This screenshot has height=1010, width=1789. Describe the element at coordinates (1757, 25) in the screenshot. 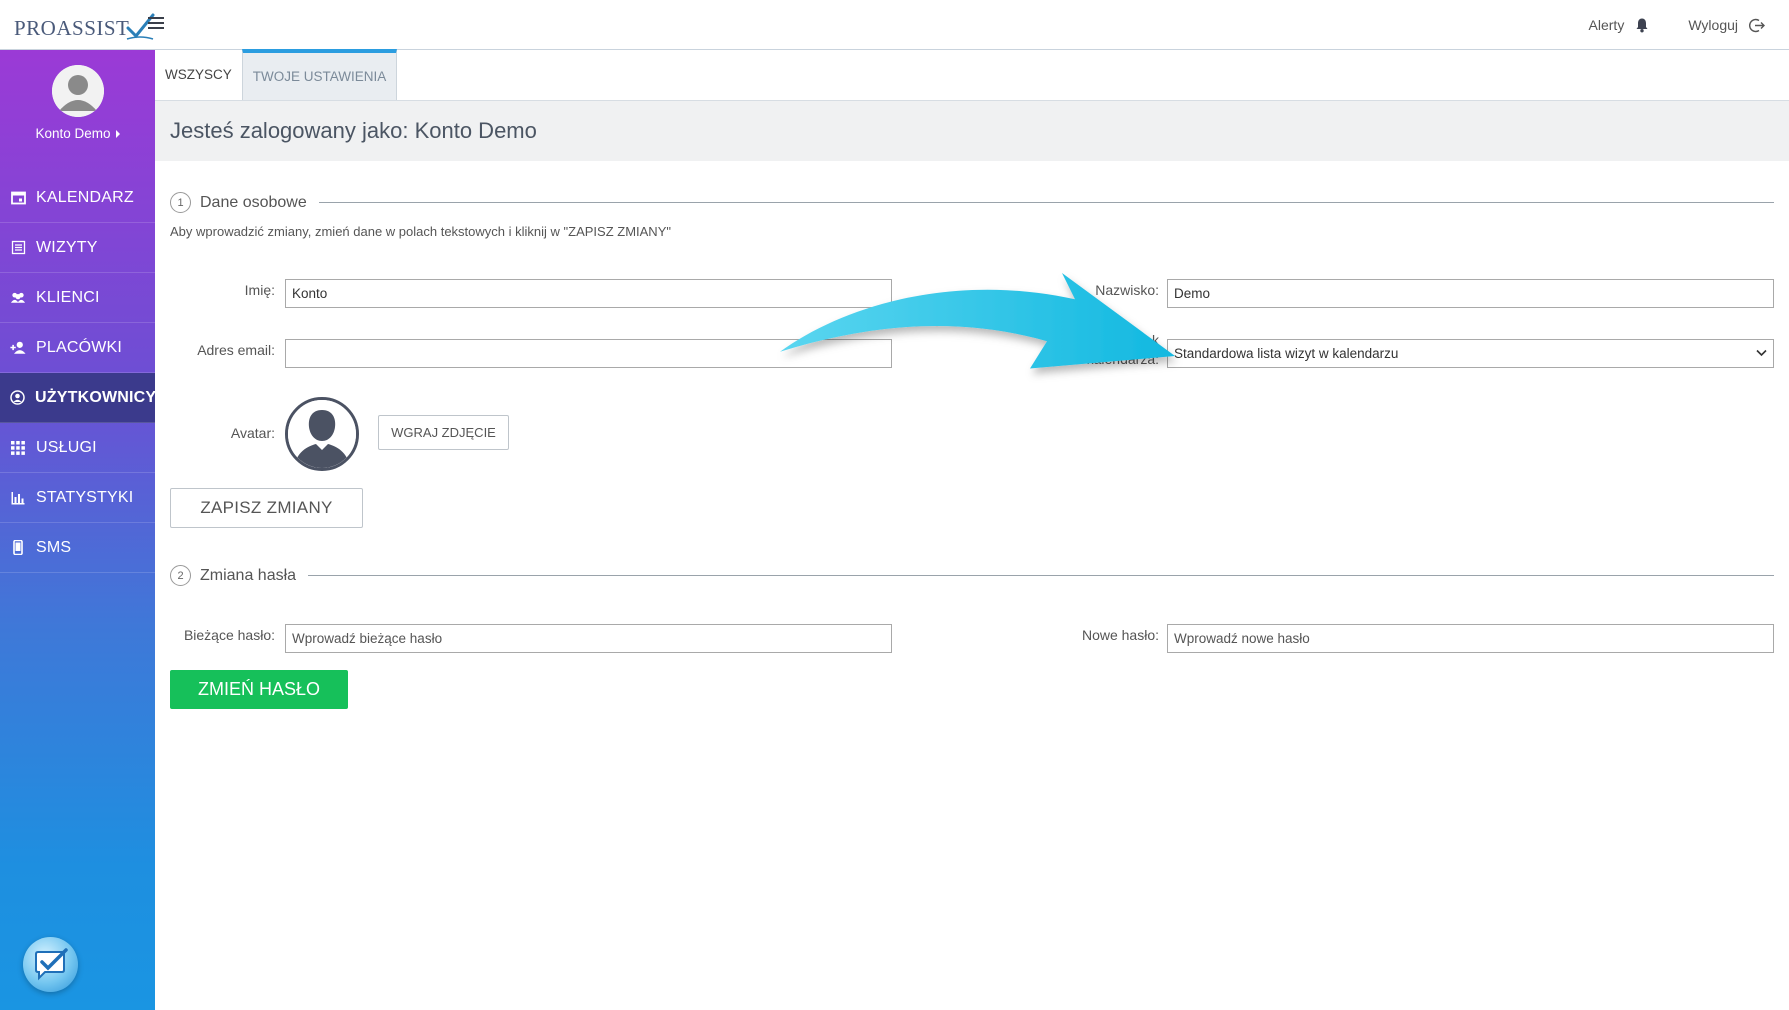

I see `logout-icon` at that location.